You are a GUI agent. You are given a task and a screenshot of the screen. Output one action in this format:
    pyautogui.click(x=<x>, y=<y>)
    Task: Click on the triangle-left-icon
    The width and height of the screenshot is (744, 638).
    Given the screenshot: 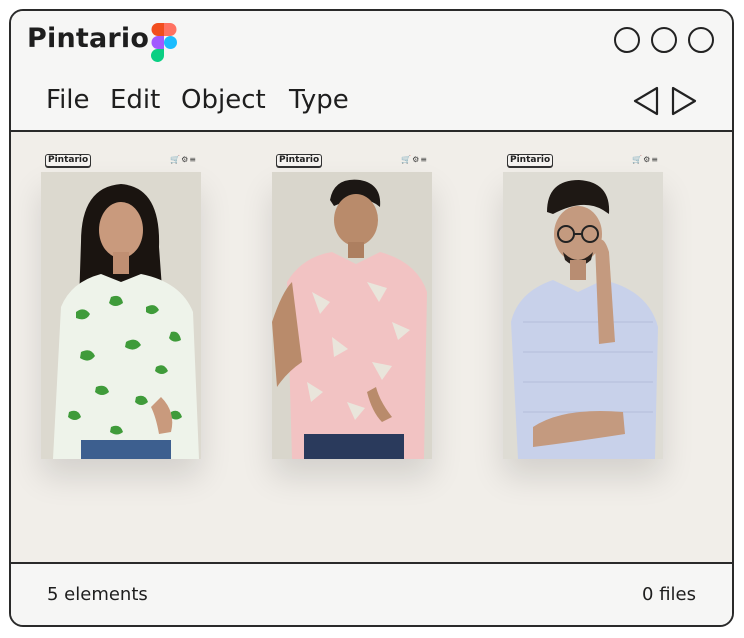 What is the action you would take?
    pyautogui.click(x=646, y=101)
    